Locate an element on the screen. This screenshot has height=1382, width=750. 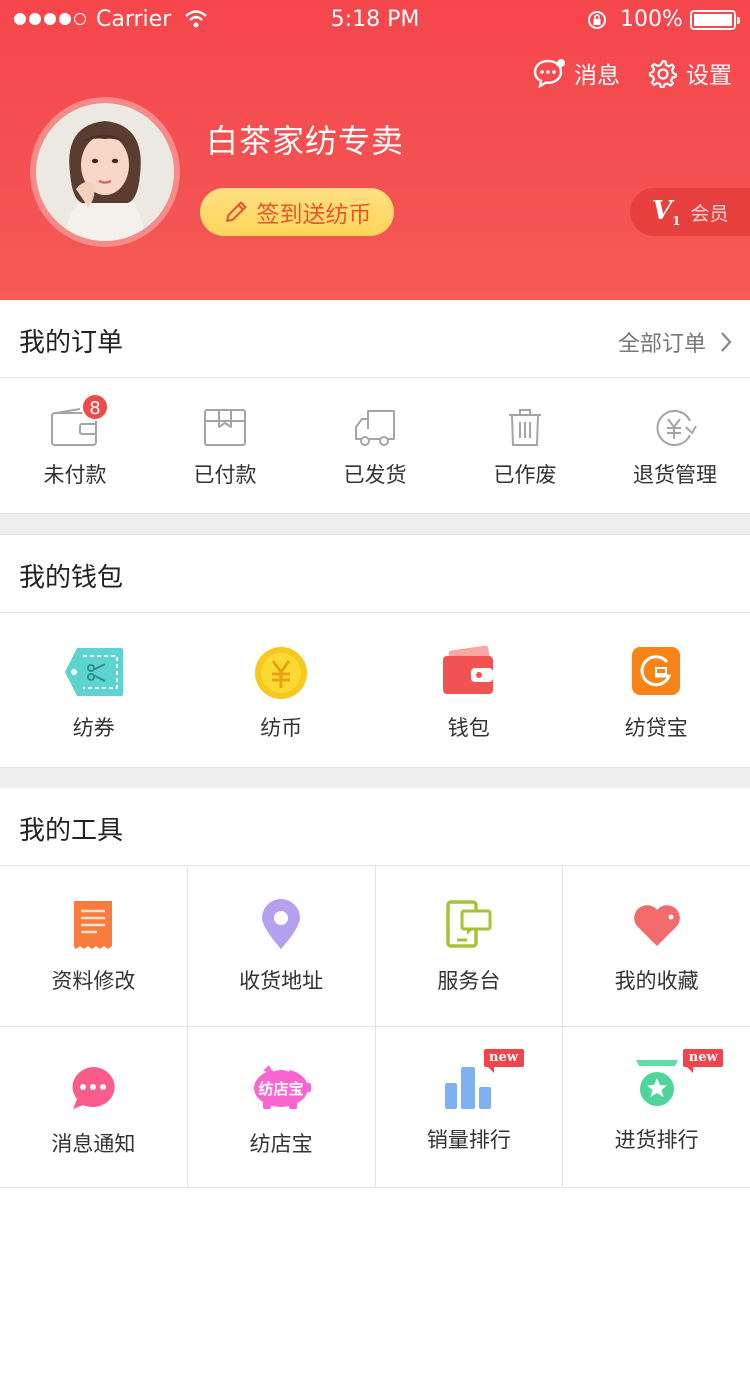
battery-icon is located at coordinates (715, 20).